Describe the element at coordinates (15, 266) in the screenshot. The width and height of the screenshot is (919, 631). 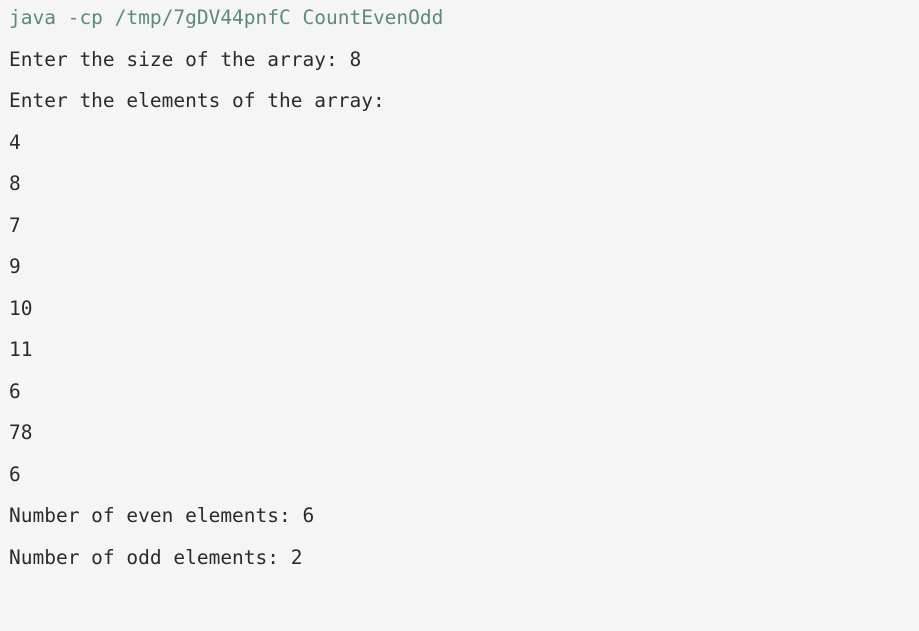
I see `output-line-input: 9` at that location.